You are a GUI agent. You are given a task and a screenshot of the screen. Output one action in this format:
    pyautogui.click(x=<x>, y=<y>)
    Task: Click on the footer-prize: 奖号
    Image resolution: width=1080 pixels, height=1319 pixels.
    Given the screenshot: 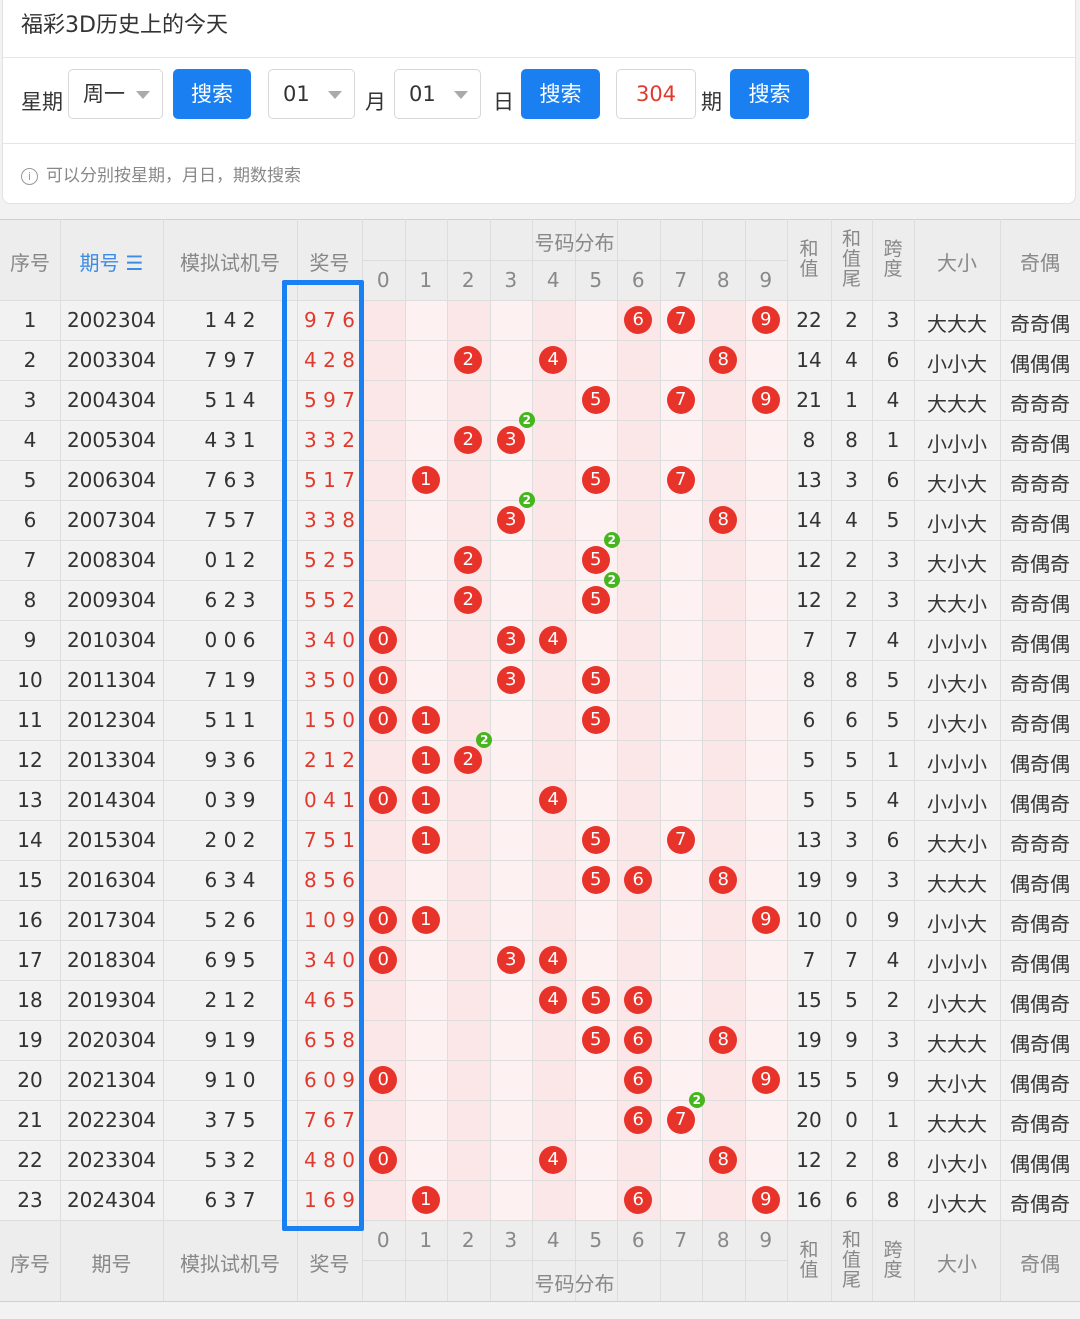 What is the action you would take?
    pyautogui.click(x=329, y=1264)
    